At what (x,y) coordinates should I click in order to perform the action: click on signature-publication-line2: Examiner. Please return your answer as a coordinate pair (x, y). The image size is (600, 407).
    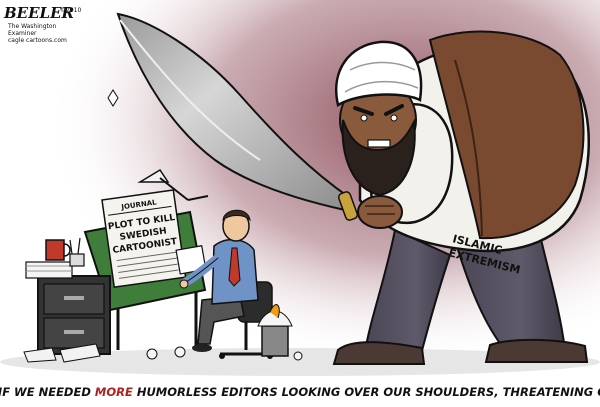
    Looking at the image, I should click on (22, 33).